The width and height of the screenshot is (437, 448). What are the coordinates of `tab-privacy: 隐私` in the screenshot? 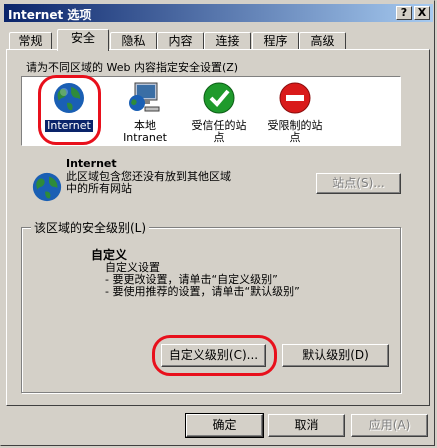 It's located at (133, 41).